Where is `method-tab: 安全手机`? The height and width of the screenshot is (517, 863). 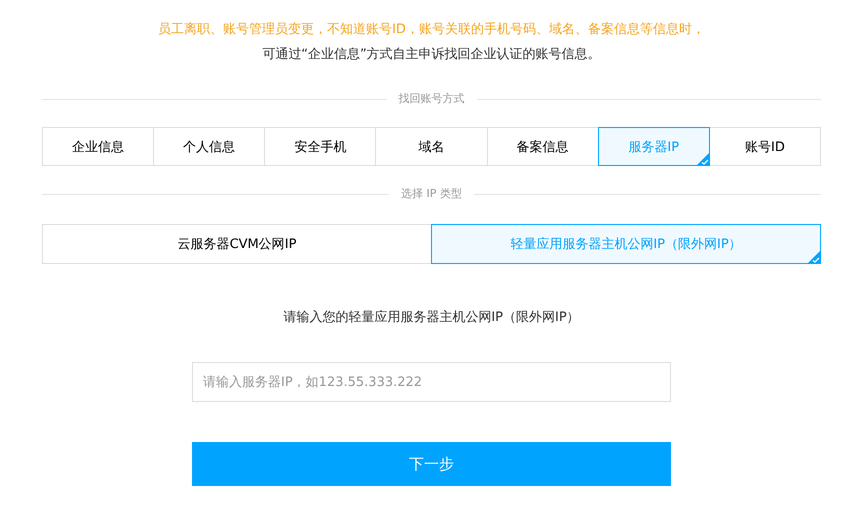 method-tab: 安全手机 is located at coordinates (320, 146).